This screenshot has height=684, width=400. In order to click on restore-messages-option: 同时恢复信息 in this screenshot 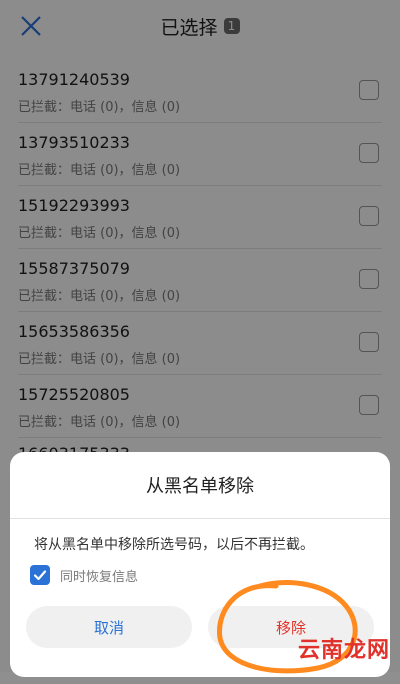, I will do `click(84, 575)`.